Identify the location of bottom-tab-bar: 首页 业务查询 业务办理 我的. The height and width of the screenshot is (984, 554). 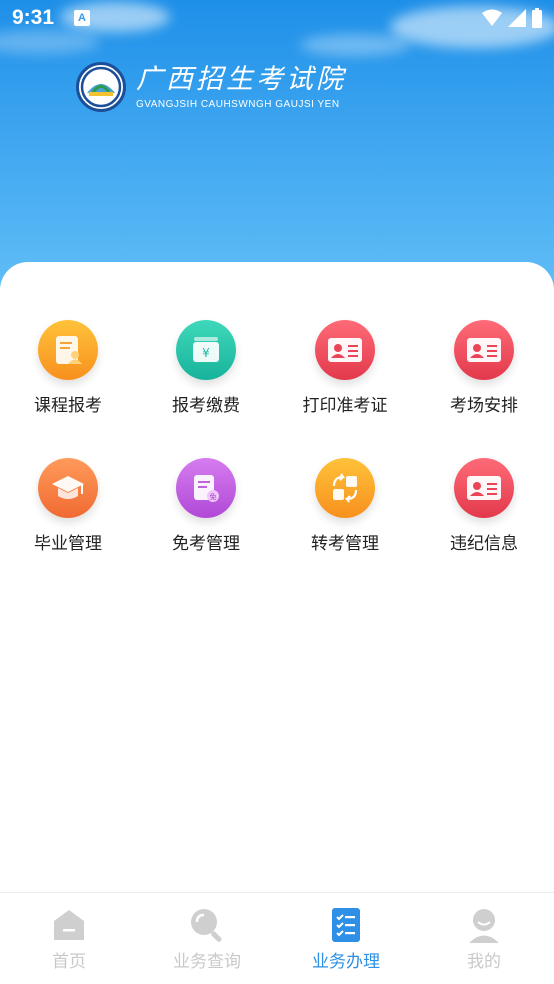
(277, 938).